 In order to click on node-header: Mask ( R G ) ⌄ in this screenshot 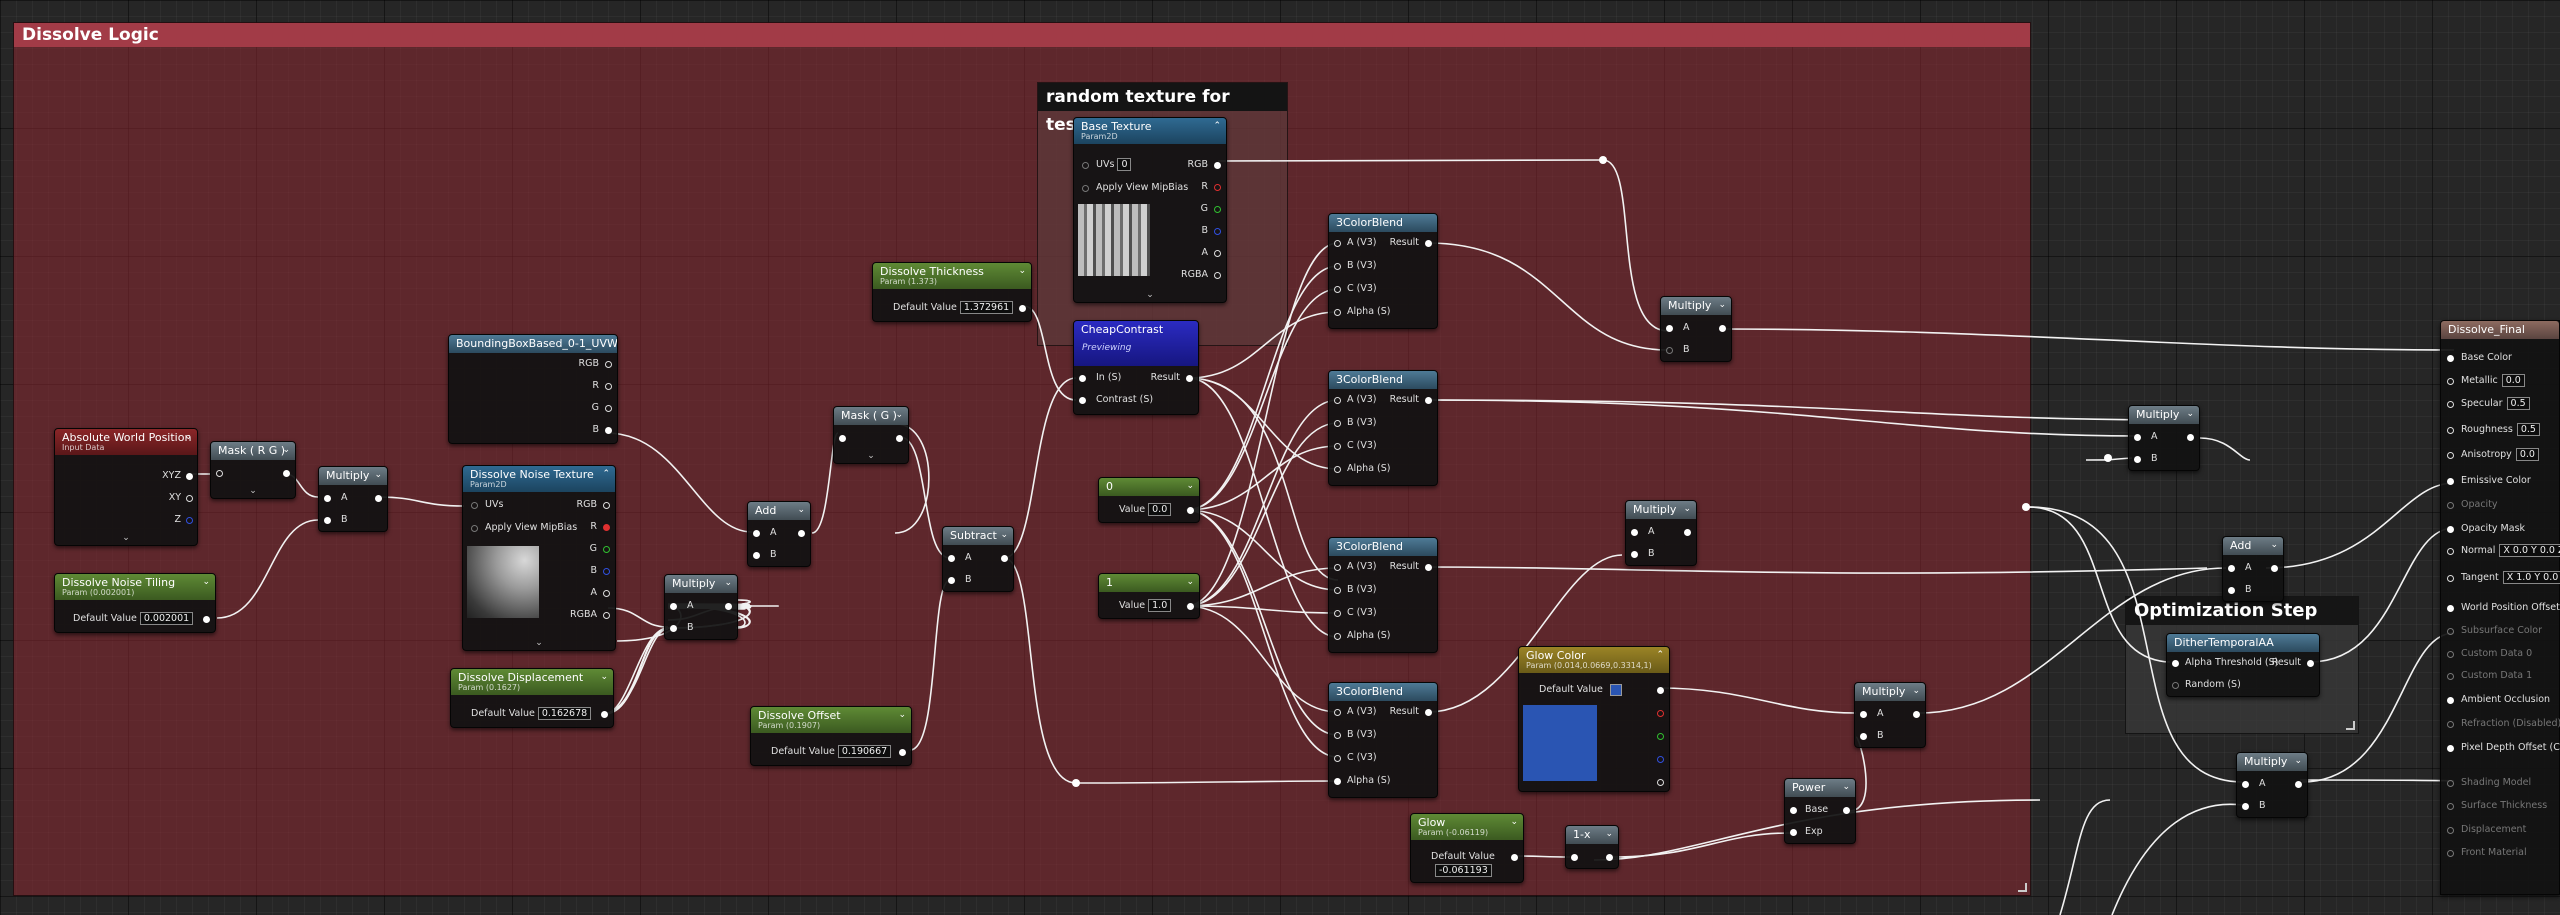, I will do `click(253, 451)`.